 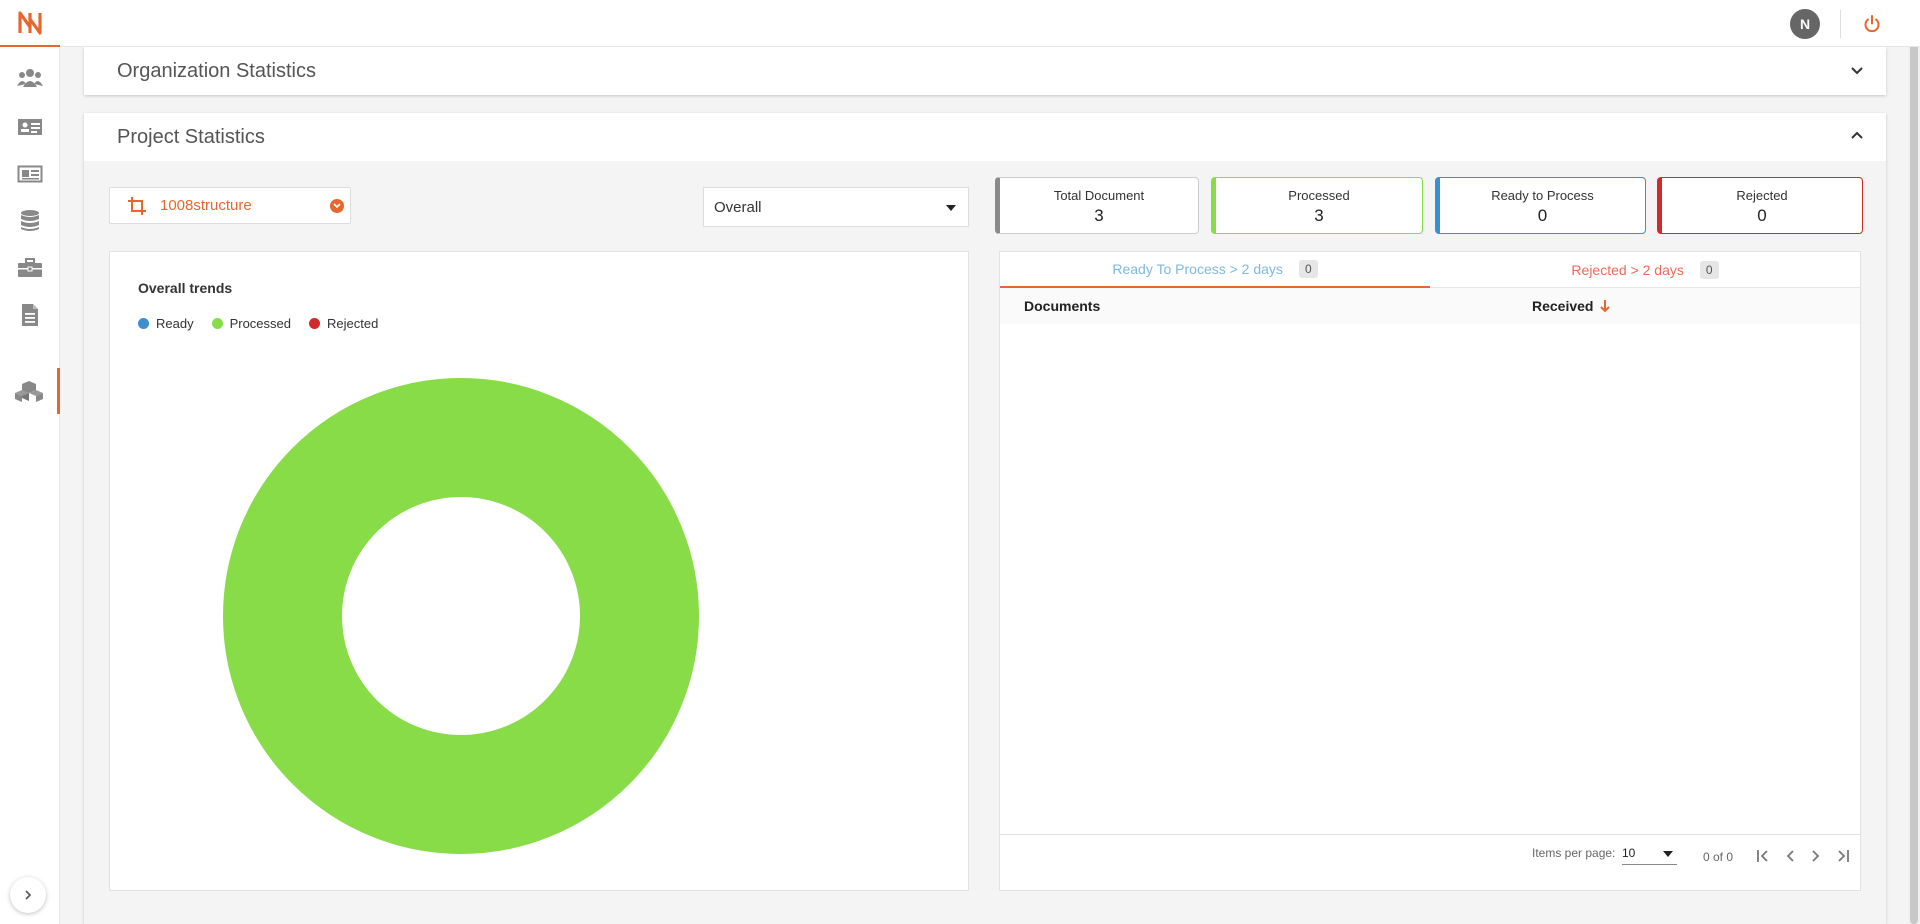 I want to click on tab-rejected: Rejected > 2 days 0, so click(x=1645, y=270).